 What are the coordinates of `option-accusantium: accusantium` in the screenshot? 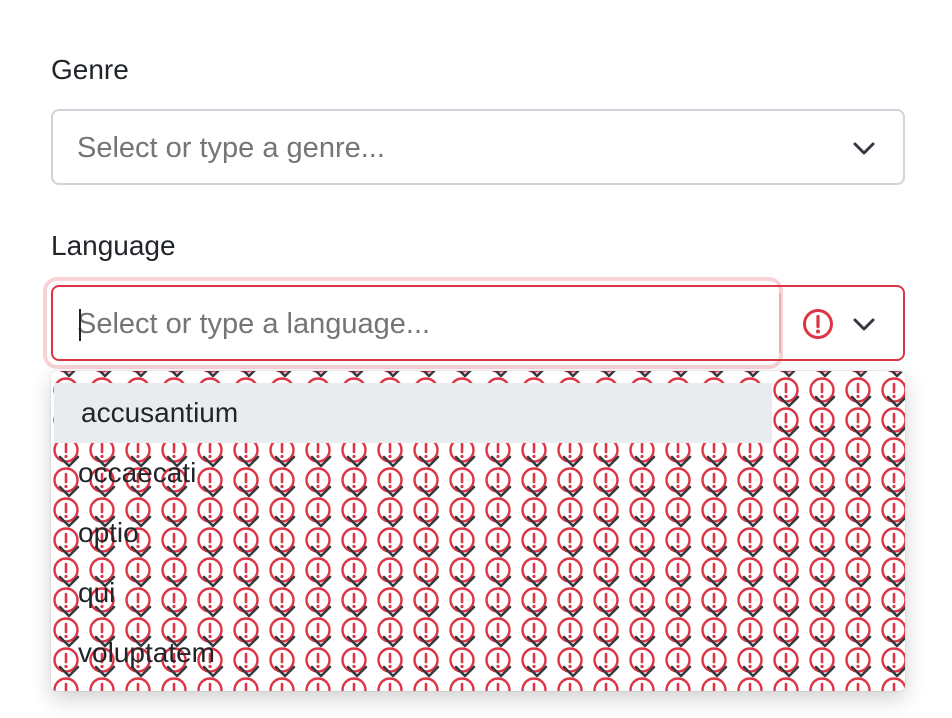 It's located at (413, 413).